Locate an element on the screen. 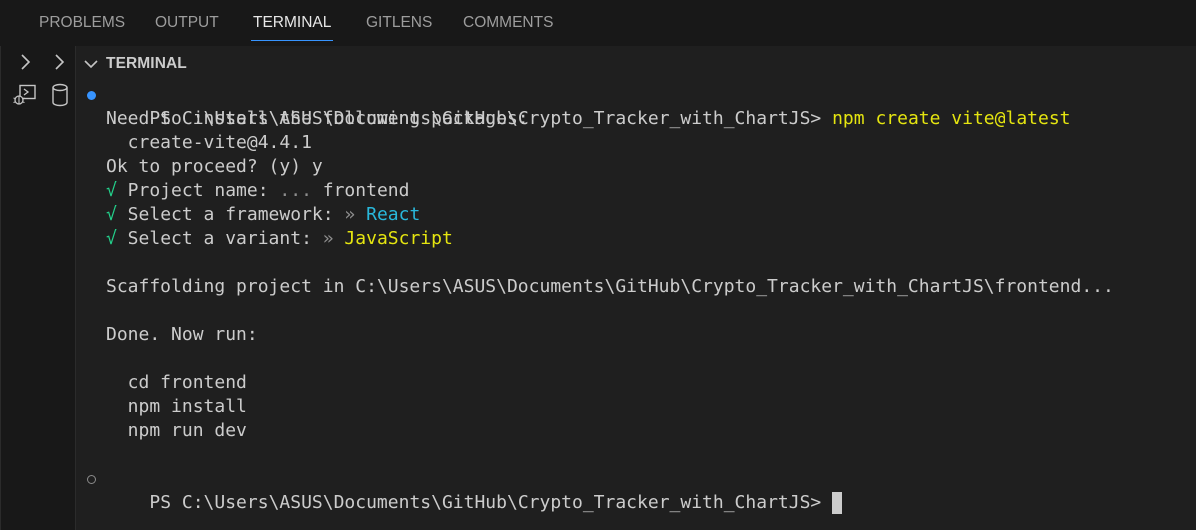  chevron-down-icon is located at coordinates (91, 64).